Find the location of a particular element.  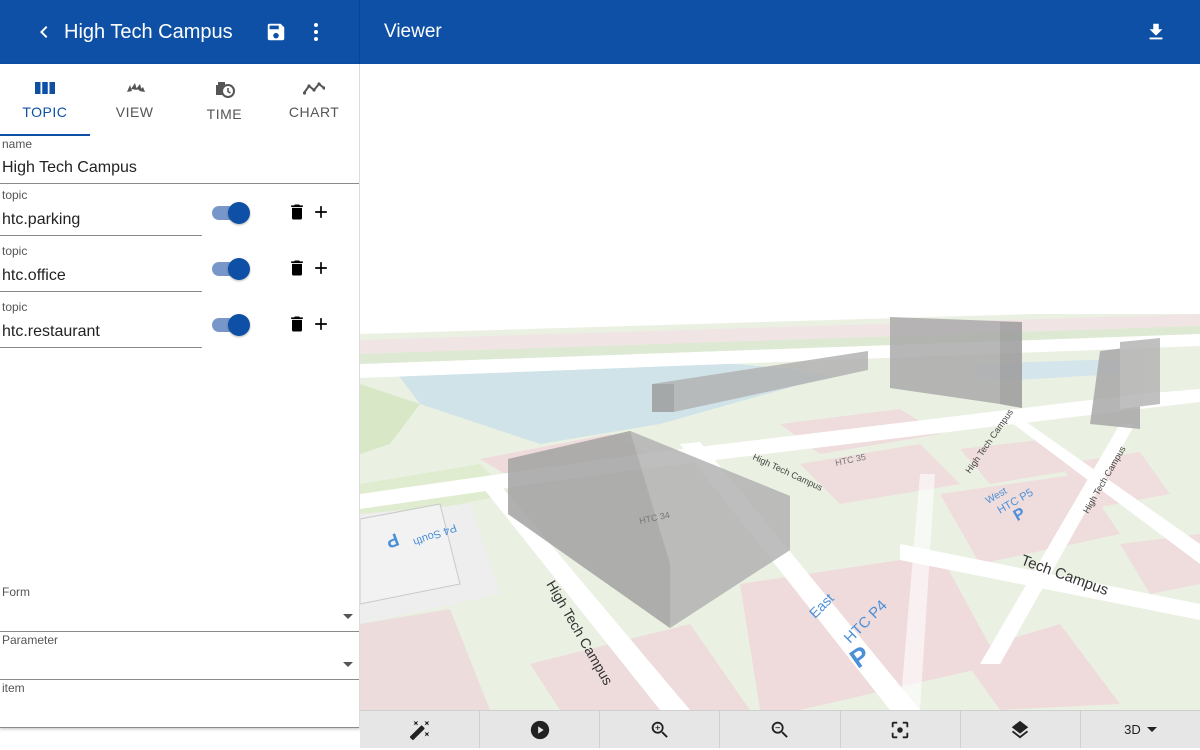

view-icon is located at coordinates (135, 87).